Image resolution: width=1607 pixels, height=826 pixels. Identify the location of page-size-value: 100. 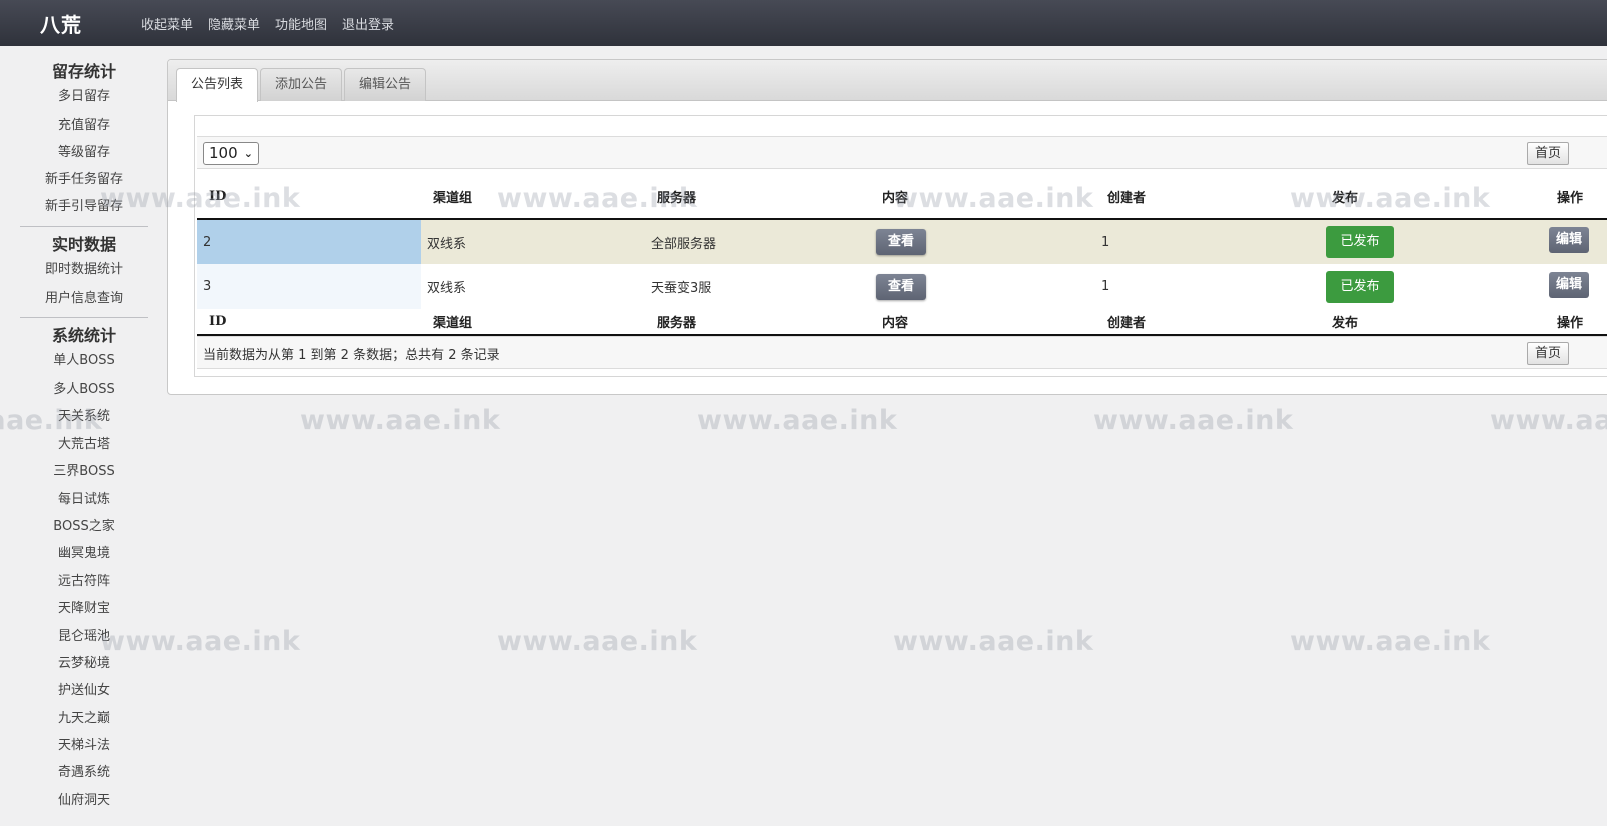
(223, 153).